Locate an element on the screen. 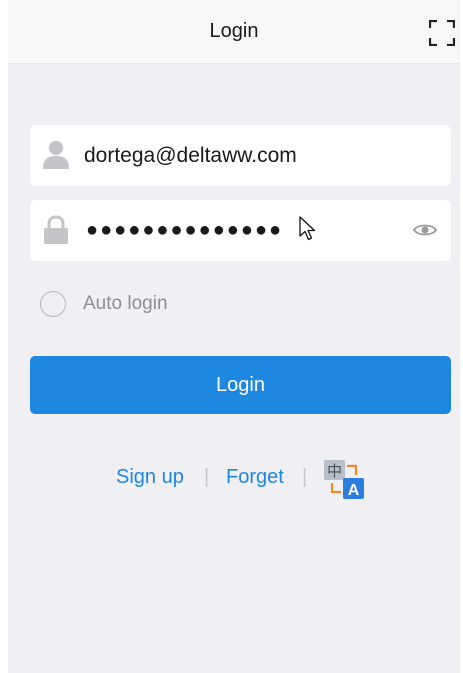 The height and width of the screenshot is (673, 463). password-field: ●●●●●●●●●●●●●● is located at coordinates (240, 230).